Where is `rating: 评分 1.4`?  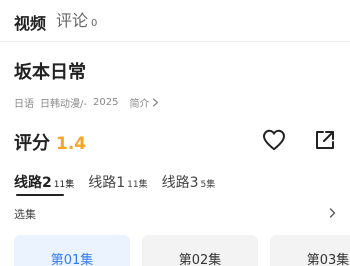 rating: 评分 1.4 is located at coordinates (50, 142).